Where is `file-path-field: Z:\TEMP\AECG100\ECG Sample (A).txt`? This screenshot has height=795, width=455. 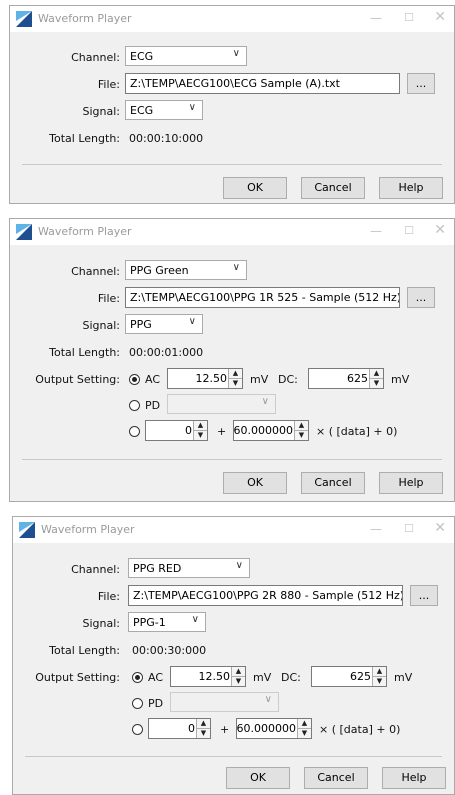 file-path-field: Z:\TEMP\AECG100\ECG Sample (A).txt is located at coordinates (262, 83).